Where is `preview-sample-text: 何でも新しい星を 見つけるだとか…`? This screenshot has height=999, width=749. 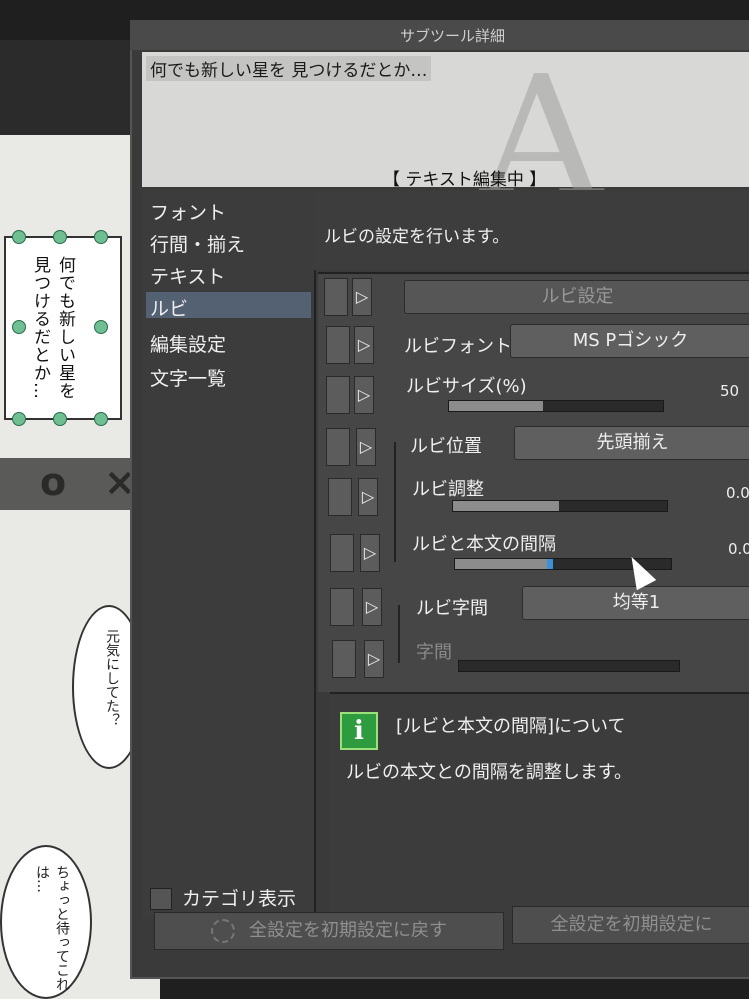 preview-sample-text: 何でも新しい星を 見つけるだとか… is located at coordinates (289, 68).